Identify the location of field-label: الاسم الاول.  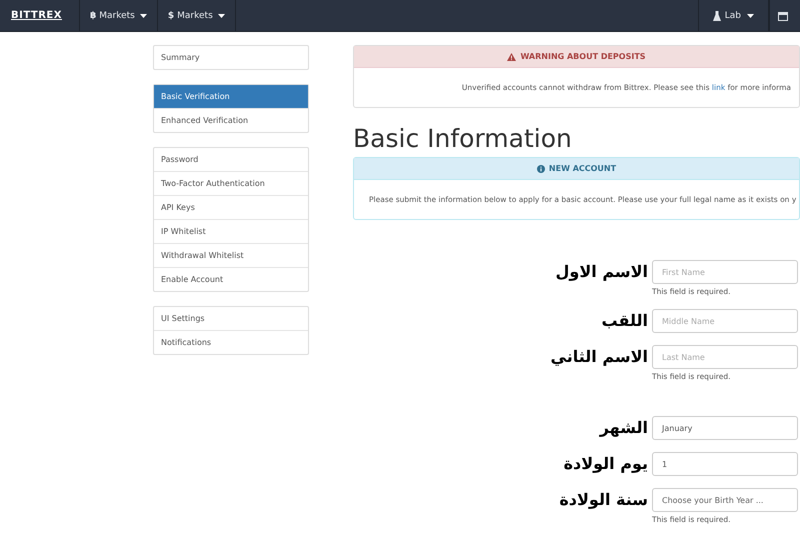
(601, 272).